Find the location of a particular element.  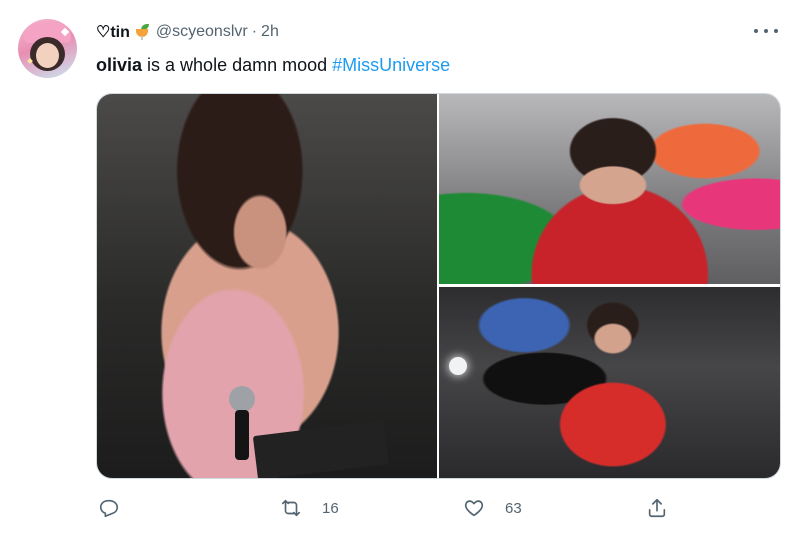

share-button is located at coordinates (657, 508).